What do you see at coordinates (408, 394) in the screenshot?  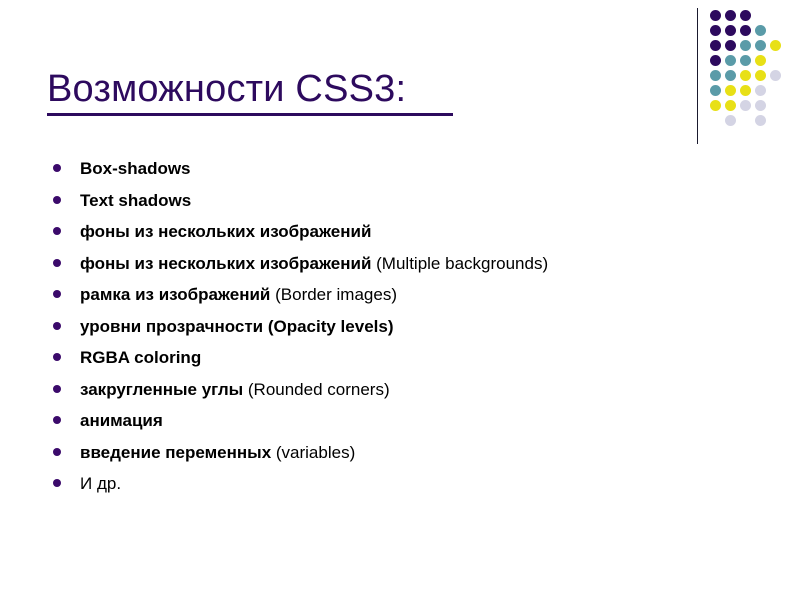 I see `list-item: закругленные углы (Rounded corners)` at bounding box center [408, 394].